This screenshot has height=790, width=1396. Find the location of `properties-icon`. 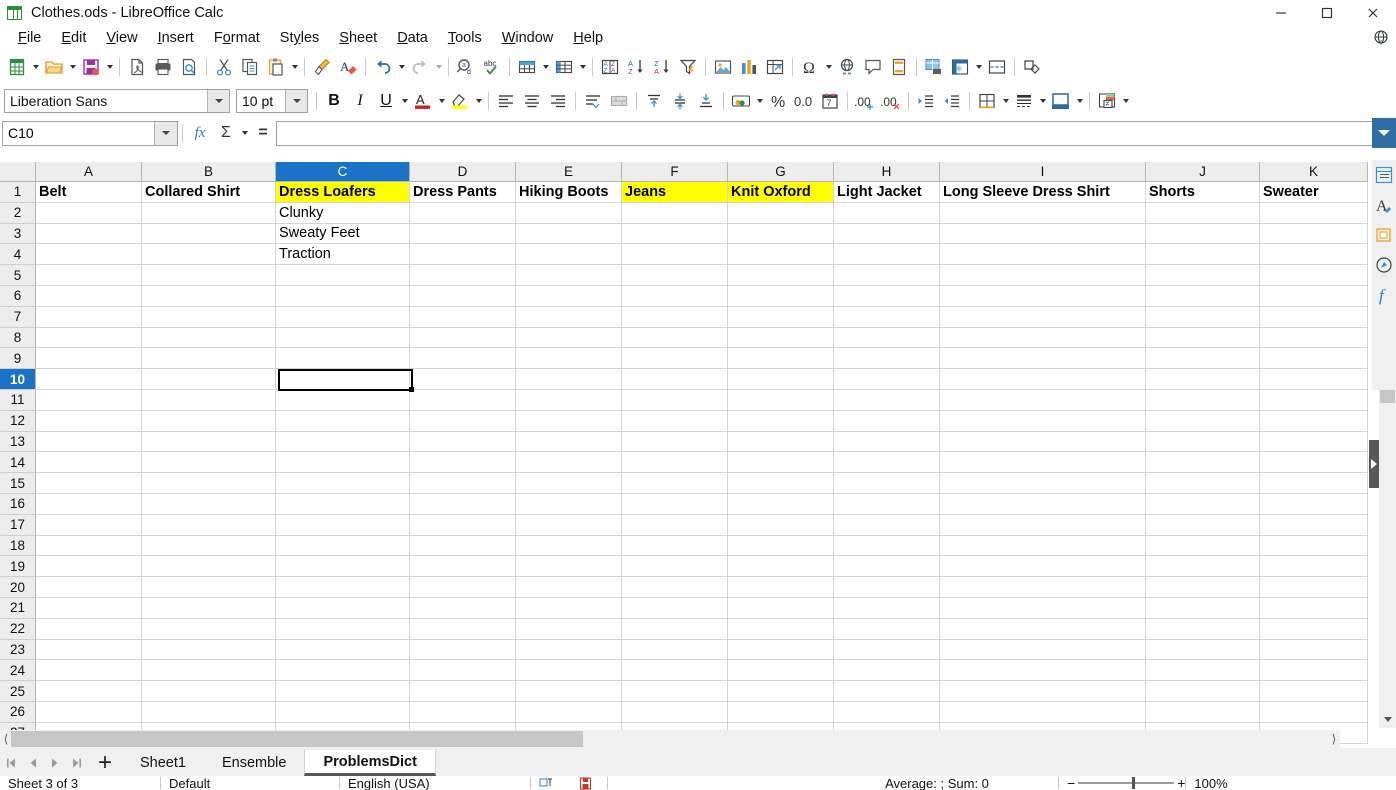

properties-icon is located at coordinates (1384, 175).